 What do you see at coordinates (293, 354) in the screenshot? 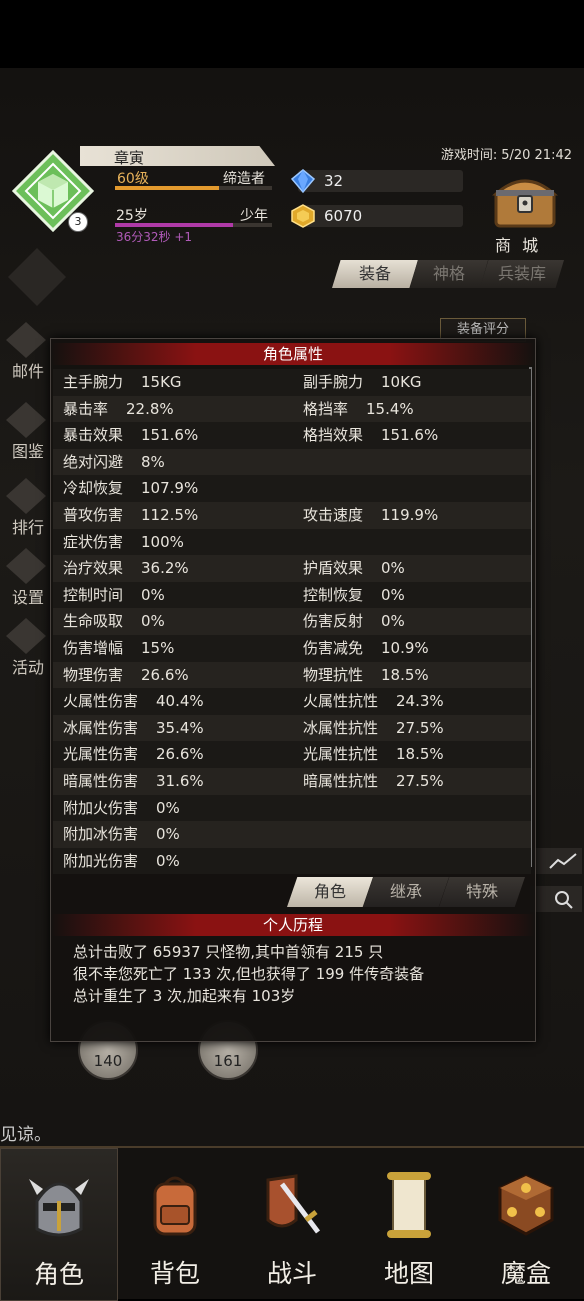
I see `attributes-title: 角色属性` at bounding box center [293, 354].